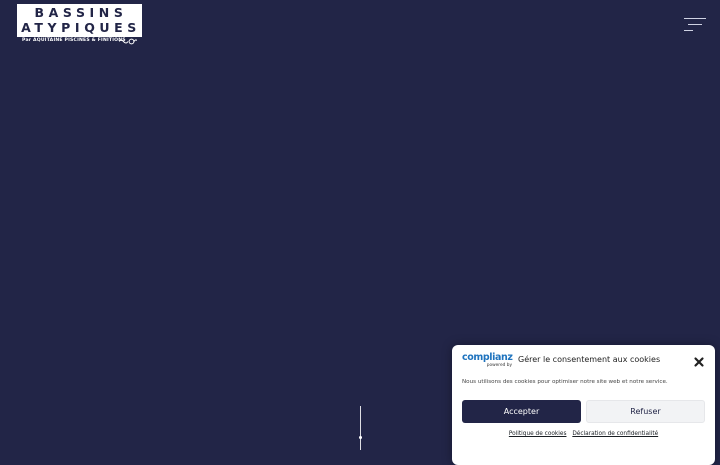 The width and height of the screenshot is (720, 465). What do you see at coordinates (699, 362) in the screenshot?
I see `close-icon` at bounding box center [699, 362].